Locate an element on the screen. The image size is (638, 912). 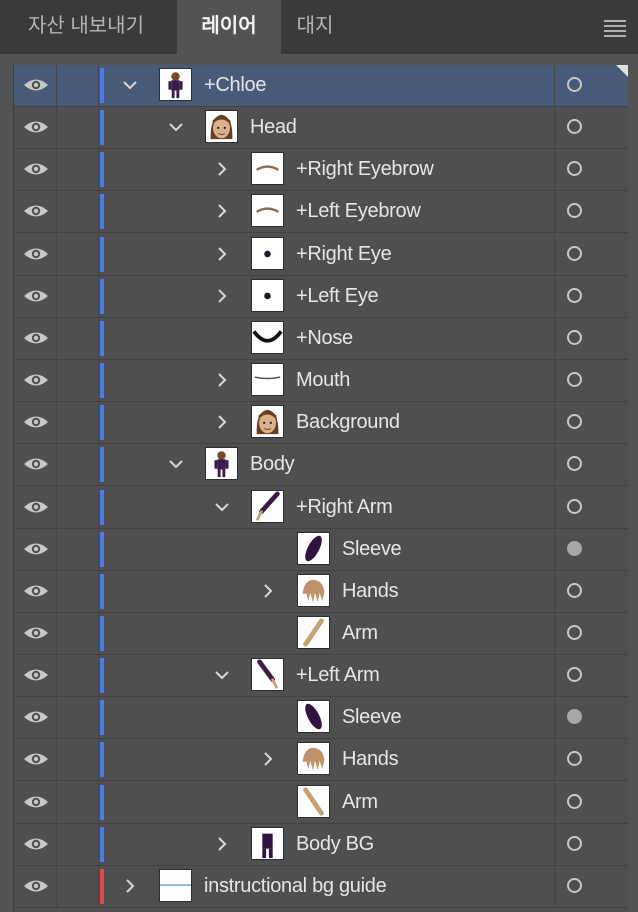
layer-row: +Left Eye is located at coordinates (321, 296).